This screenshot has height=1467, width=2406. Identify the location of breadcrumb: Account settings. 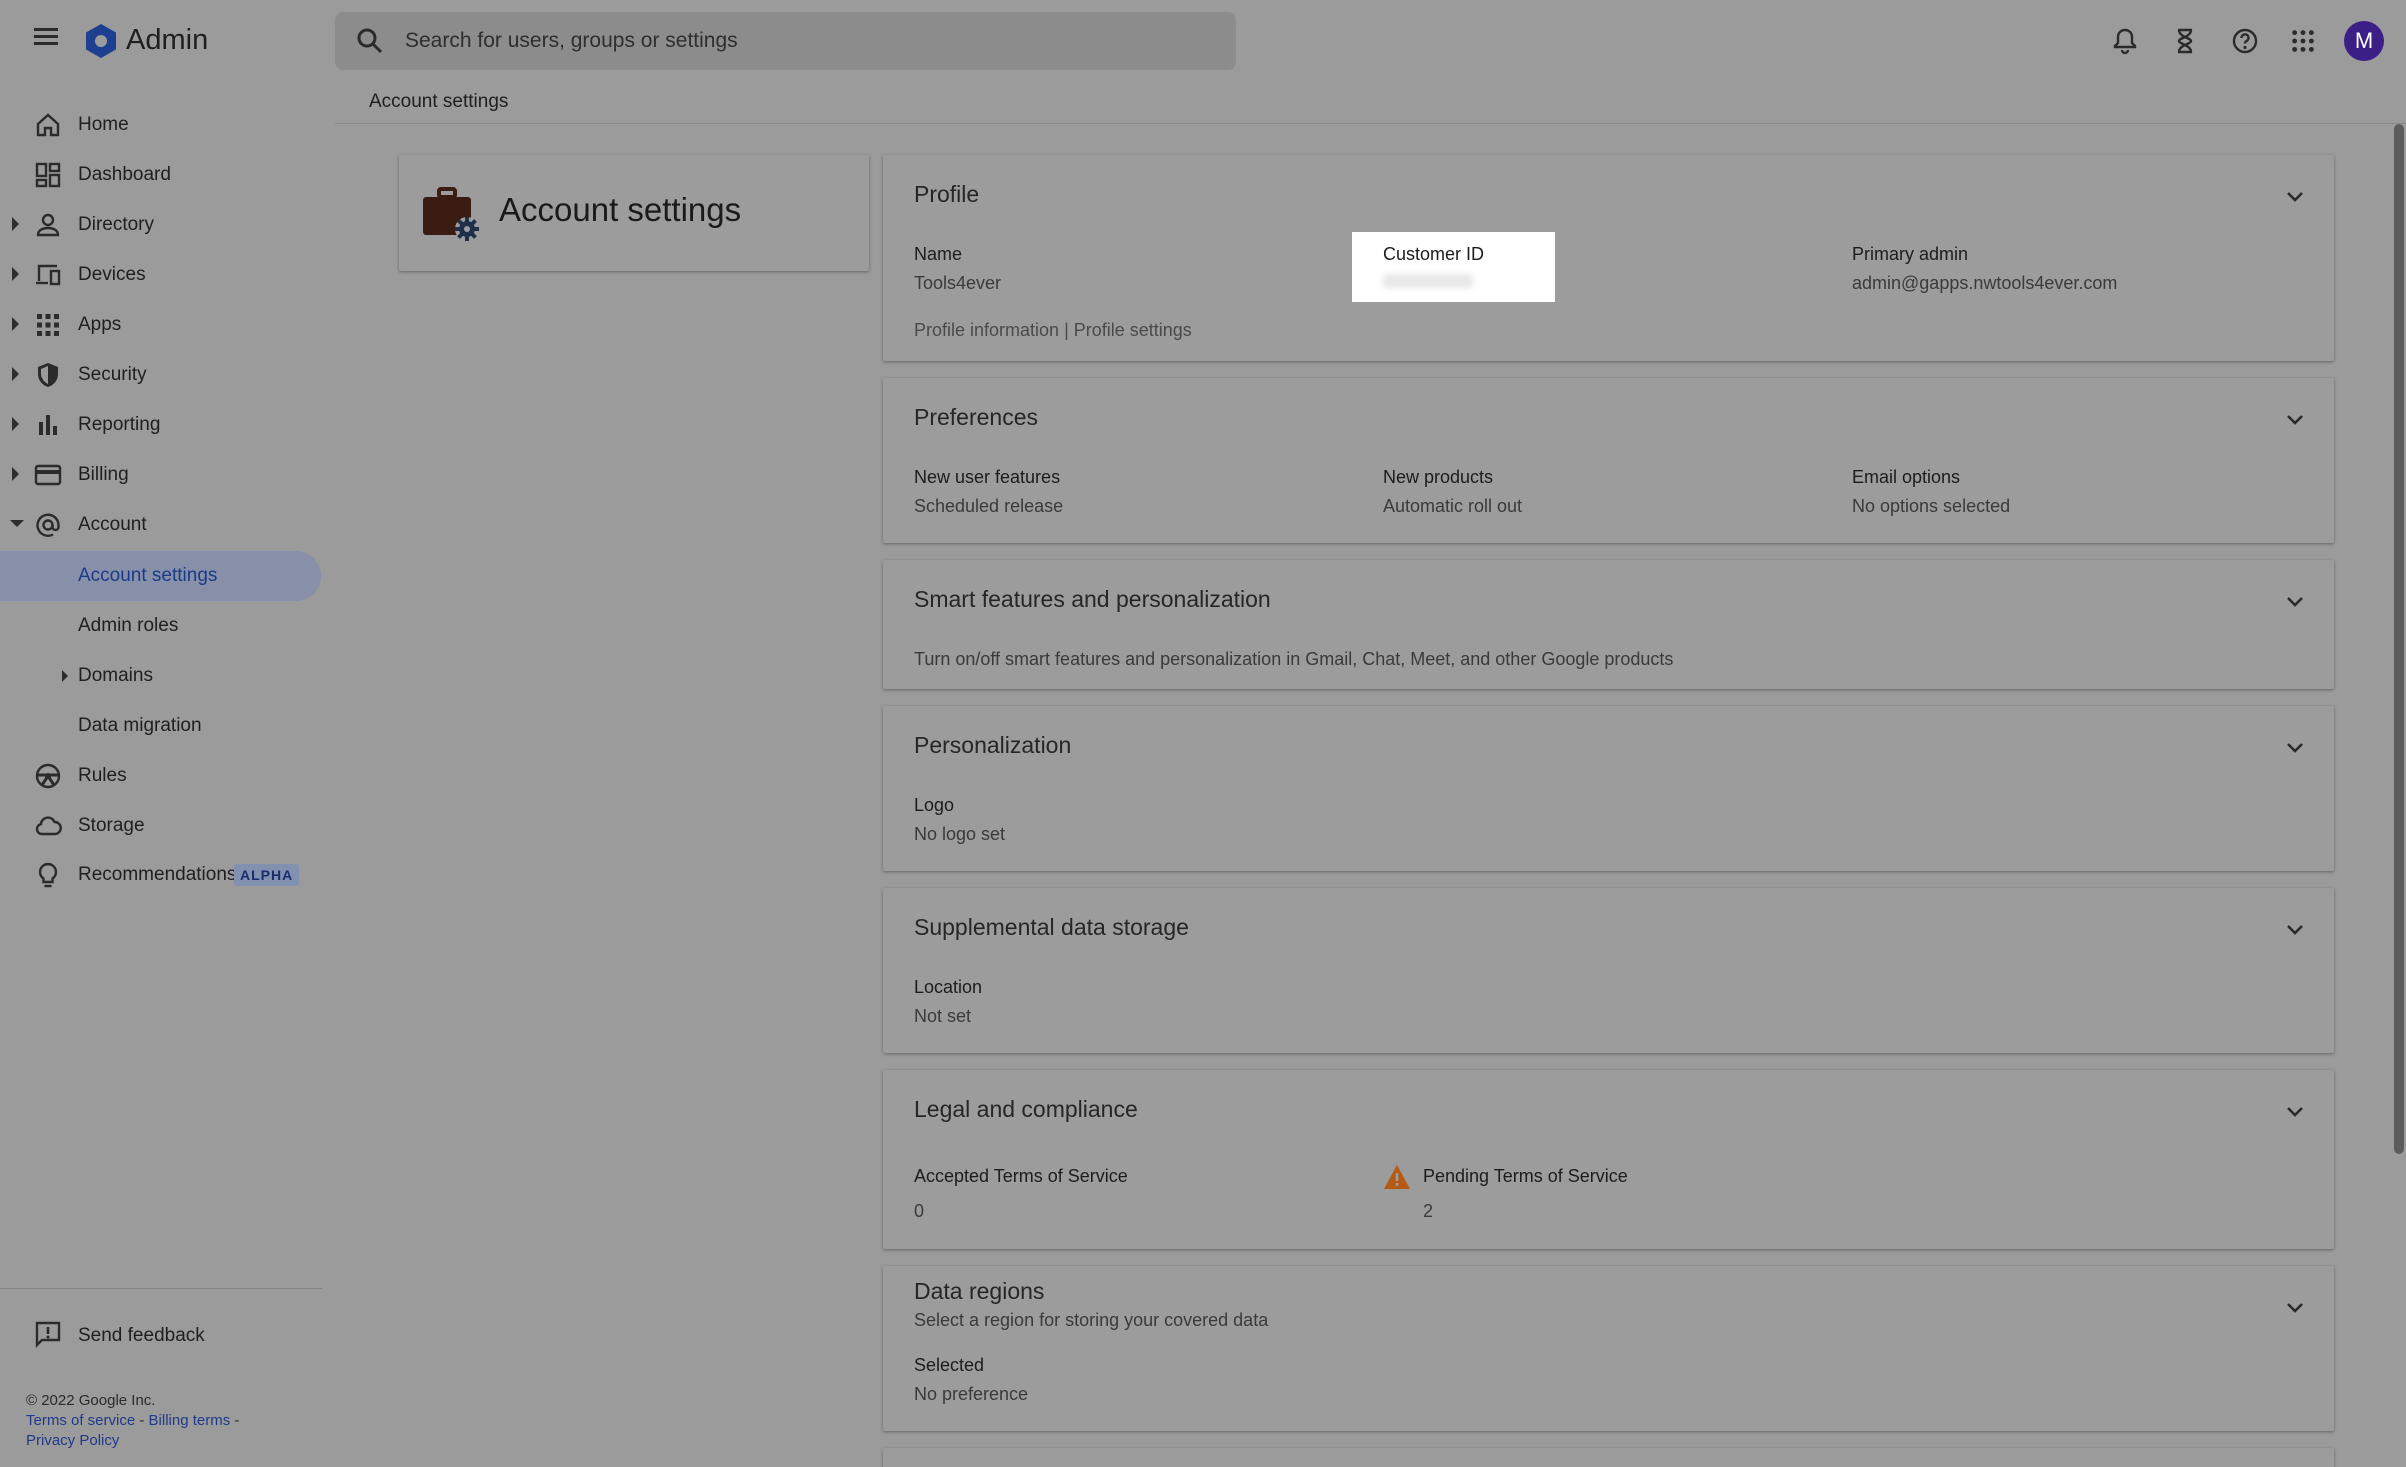
(1370, 103).